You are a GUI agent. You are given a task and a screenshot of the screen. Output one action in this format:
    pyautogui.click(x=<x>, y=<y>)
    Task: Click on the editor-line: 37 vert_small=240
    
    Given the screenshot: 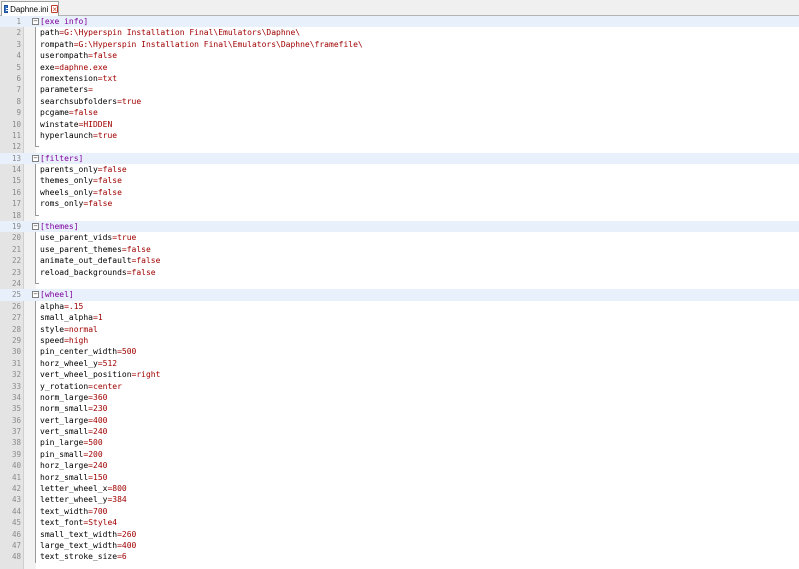 What is the action you would take?
    pyautogui.click(x=399, y=432)
    